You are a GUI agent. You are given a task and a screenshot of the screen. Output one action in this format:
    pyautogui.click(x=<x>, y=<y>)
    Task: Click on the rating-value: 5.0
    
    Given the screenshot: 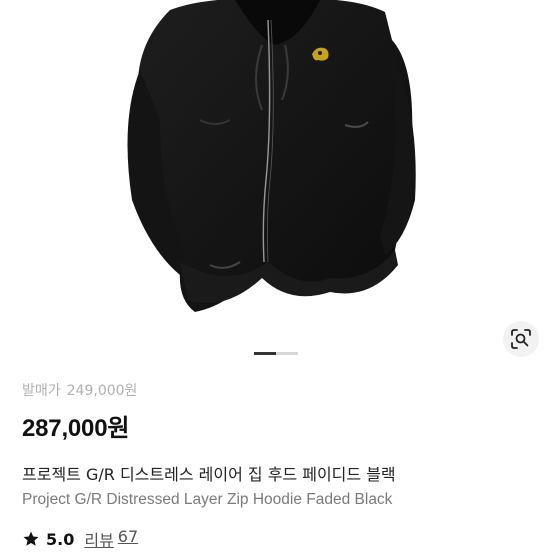 What is the action you would take?
    pyautogui.click(x=60, y=539)
    